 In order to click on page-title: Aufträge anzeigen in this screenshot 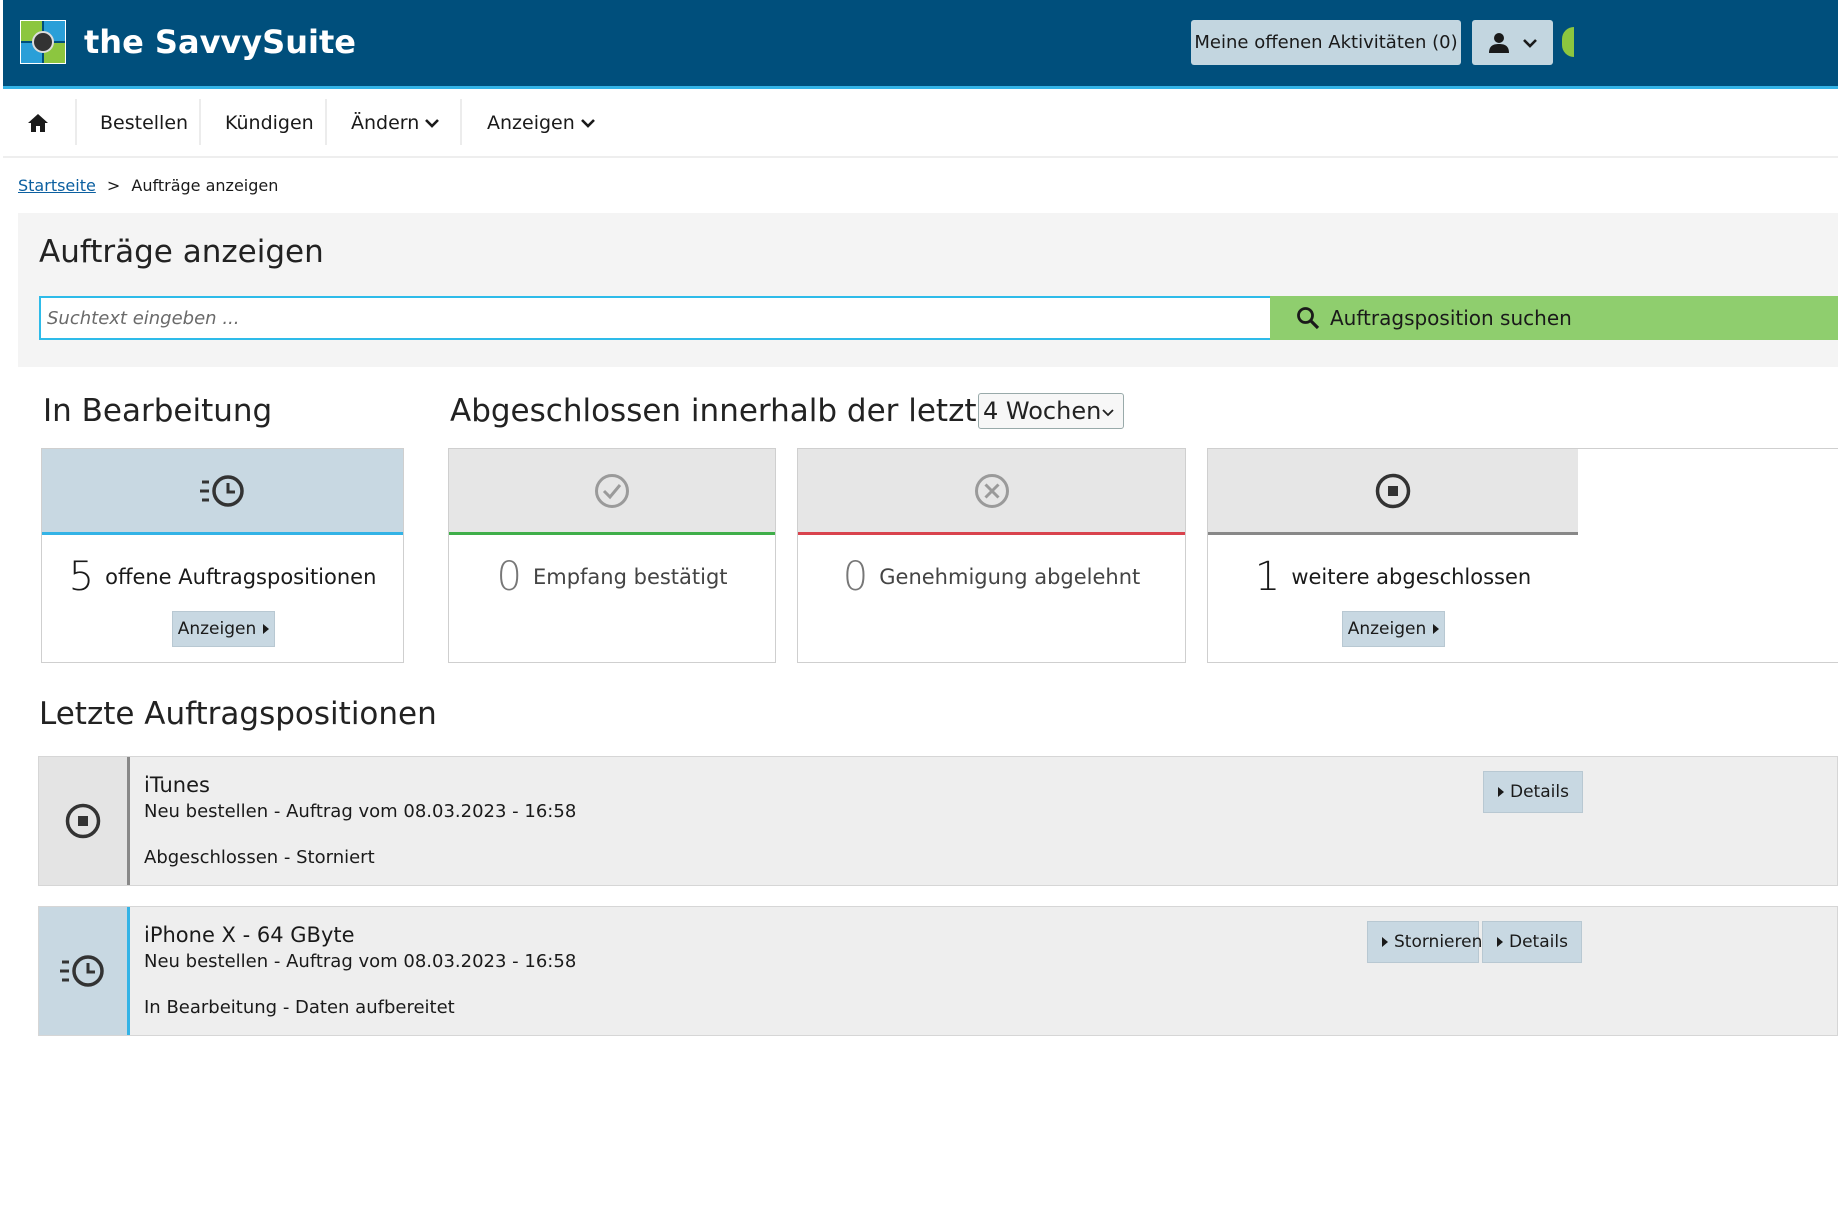, I will do `click(181, 252)`.